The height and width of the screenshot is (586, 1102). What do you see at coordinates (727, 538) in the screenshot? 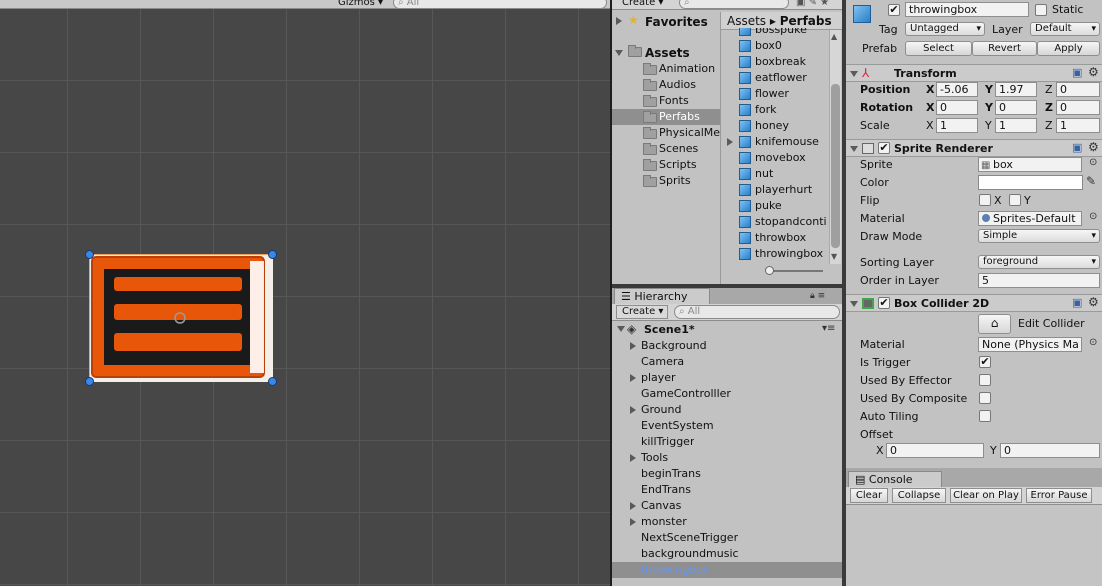
I see `hierarchy-item: NextSceneTrigger` at bounding box center [727, 538].